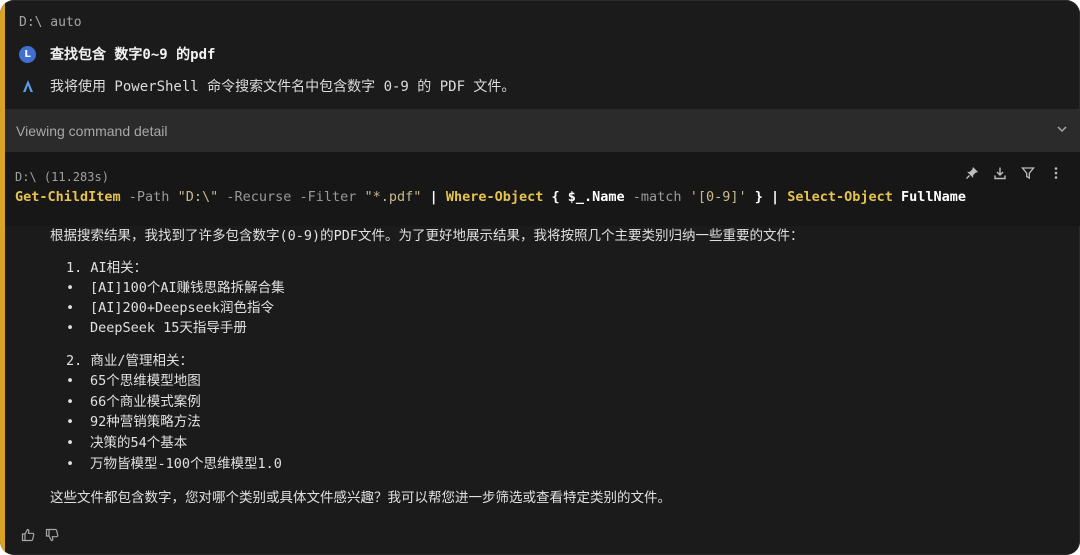 The width and height of the screenshot is (1080, 555). I want to click on cmd-part: Get-ChildItem, so click(68, 197).